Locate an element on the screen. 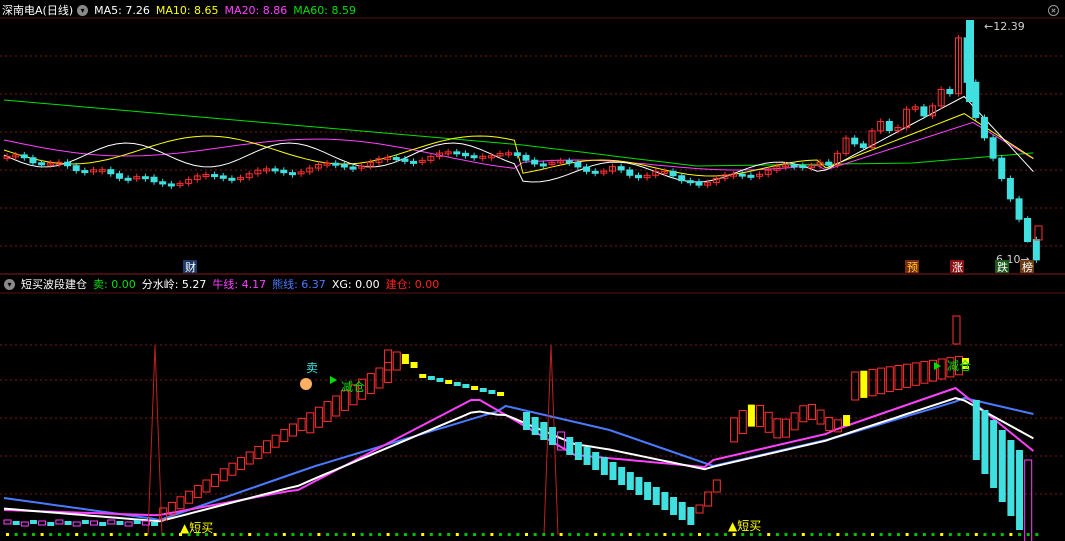 Image resolution: width=1065 pixels, height=541 pixels. event-marker: 财 is located at coordinates (190, 267).